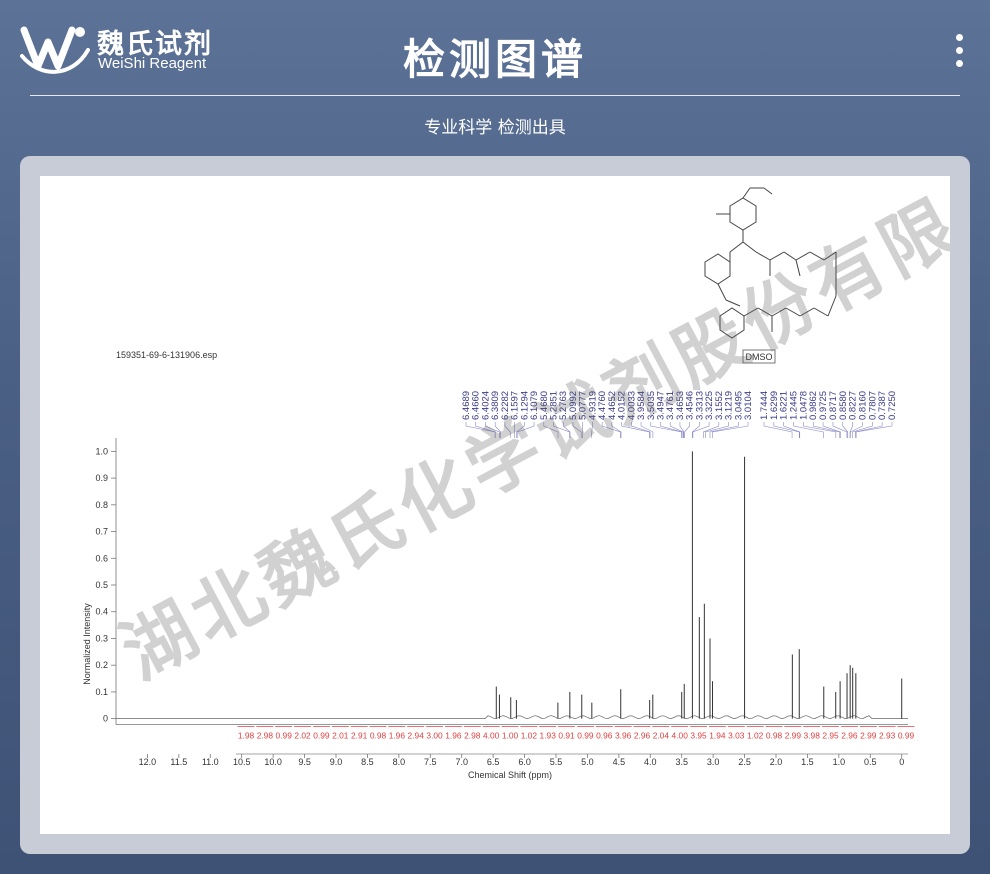 This screenshot has height=874, width=990. I want to click on x-tick-label: 4.0, so click(650, 762).